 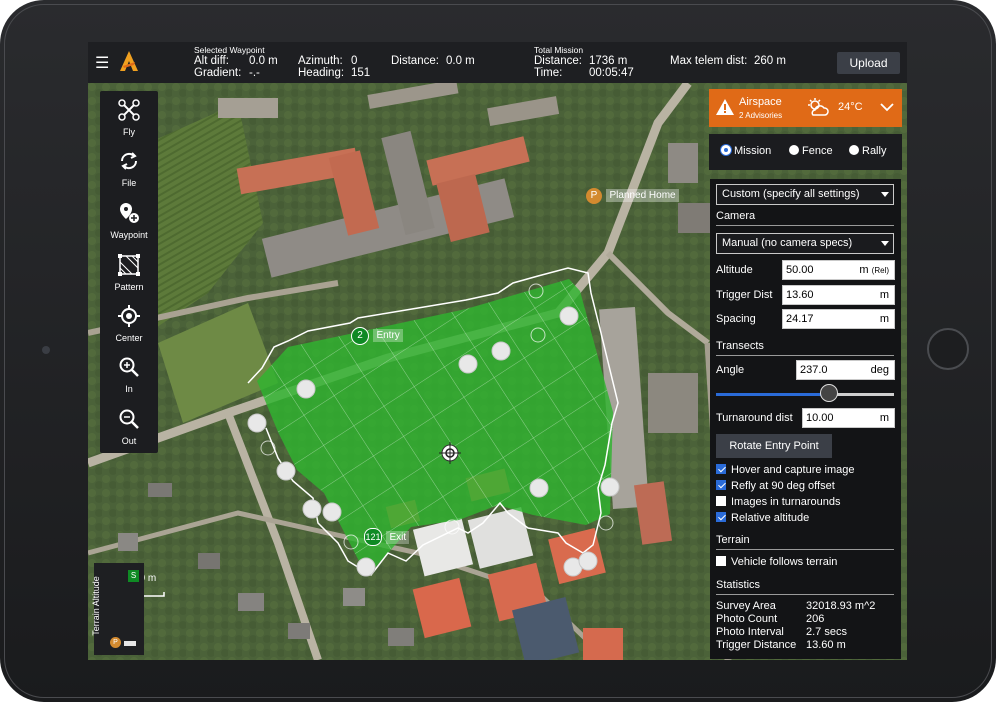 What do you see at coordinates (361, 73) in the screenshot?
I see `heading-value: 151` at bounding box center [361, 73].